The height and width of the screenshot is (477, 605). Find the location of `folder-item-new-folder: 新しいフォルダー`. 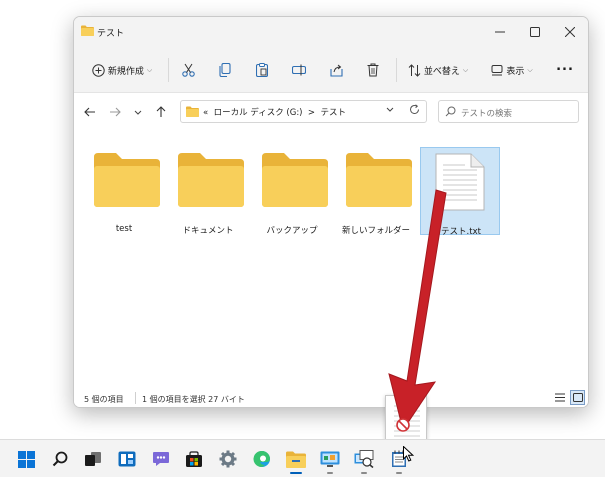

folder-item-new-folder: 新しいフォルダー is located at coordinates (376, 191).